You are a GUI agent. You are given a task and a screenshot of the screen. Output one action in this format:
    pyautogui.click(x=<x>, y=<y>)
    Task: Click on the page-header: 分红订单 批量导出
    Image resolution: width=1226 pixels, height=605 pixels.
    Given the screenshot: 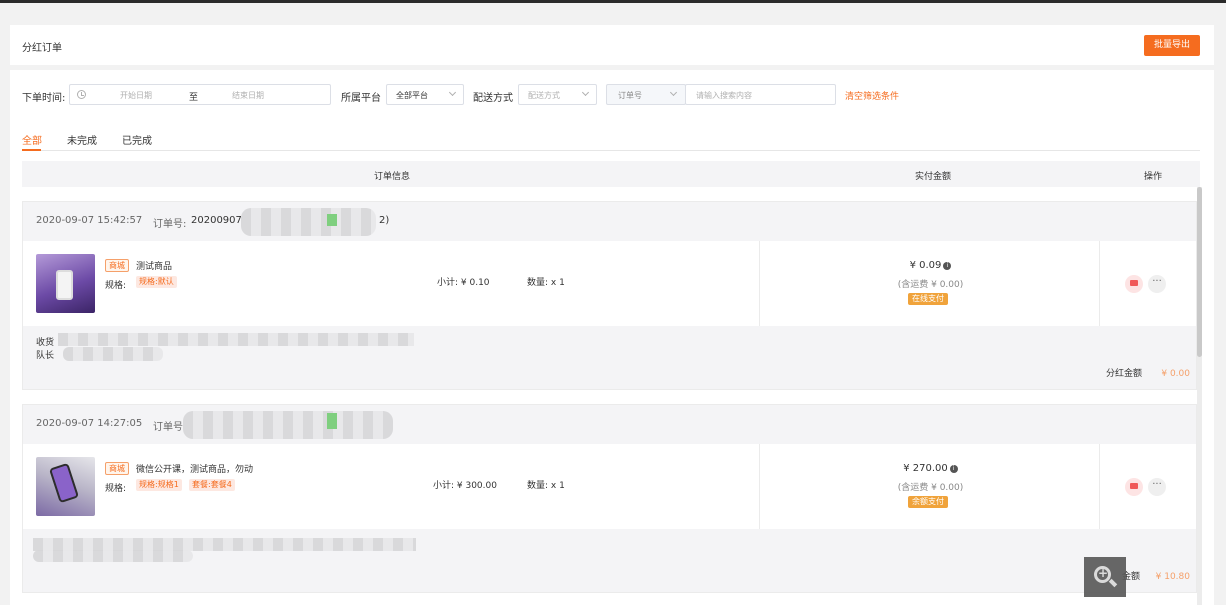 What is the action you would take?
    pyautogui.click(x=612, y=45)
    